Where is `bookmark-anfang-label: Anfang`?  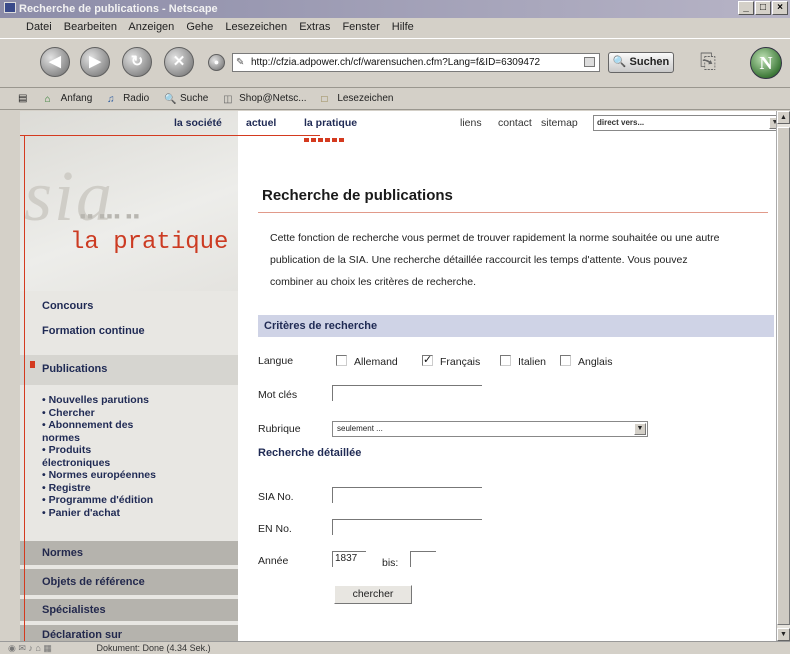 bookmark-anfang-label: Anfang is located at coordinates (76, 98).